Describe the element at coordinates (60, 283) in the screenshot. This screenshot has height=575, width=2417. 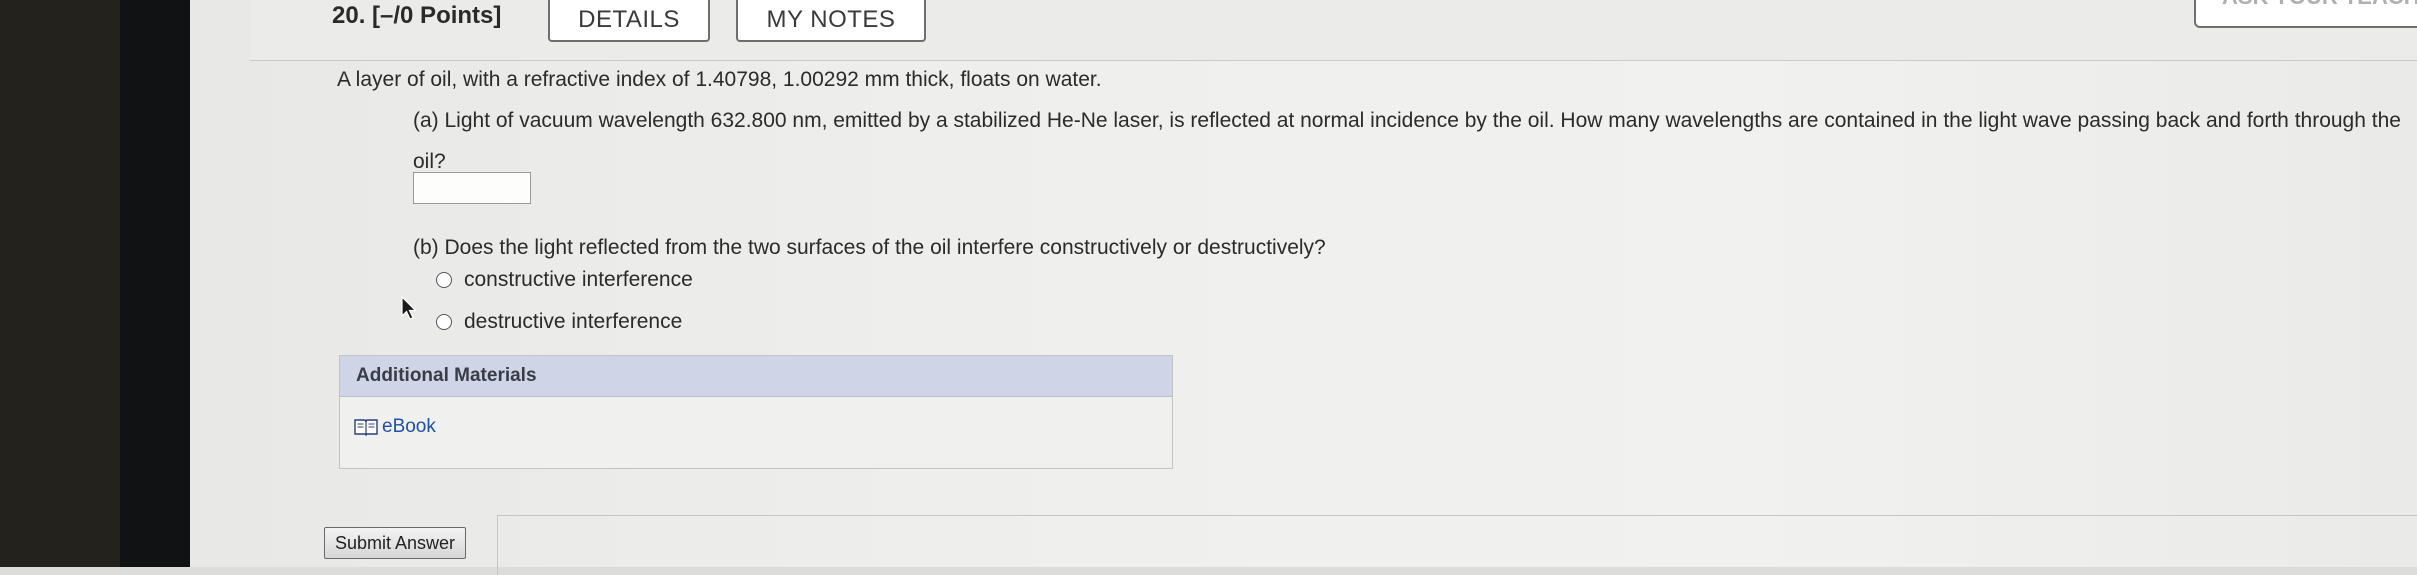
I see `screen-bezel` at that location.